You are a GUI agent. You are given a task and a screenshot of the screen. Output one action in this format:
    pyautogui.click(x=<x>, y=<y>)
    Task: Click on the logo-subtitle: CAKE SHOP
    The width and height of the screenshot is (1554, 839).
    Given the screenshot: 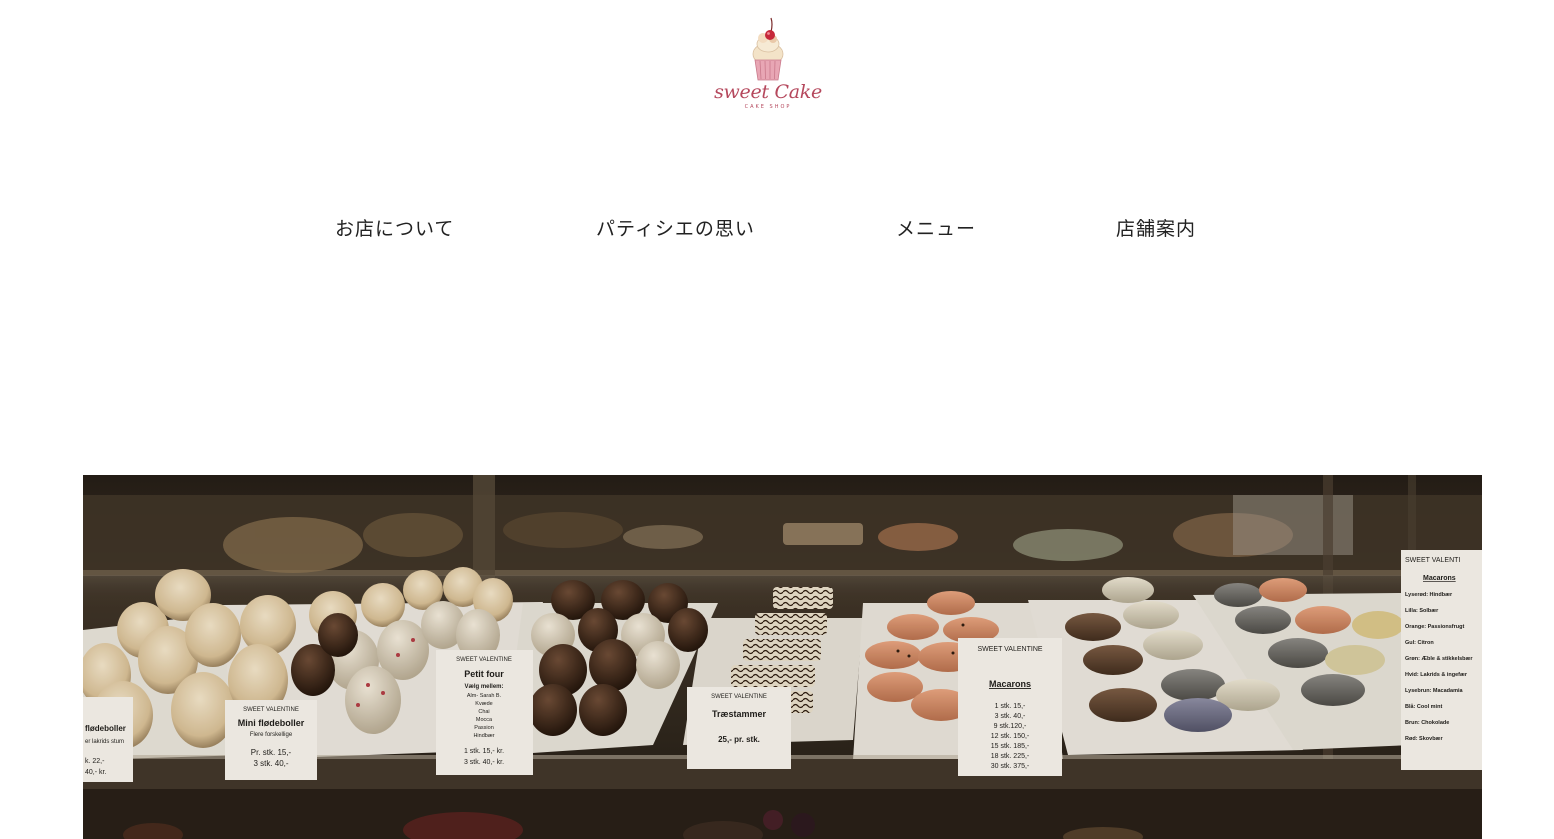 What is the action you would take?
    pyautogui.click(x=768, y=107)
    